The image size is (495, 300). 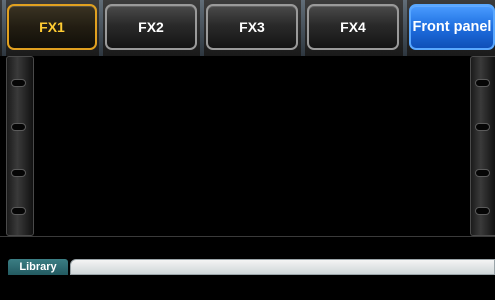 I want to click on tab-fx3: FX3, so click(x=252, y=27).